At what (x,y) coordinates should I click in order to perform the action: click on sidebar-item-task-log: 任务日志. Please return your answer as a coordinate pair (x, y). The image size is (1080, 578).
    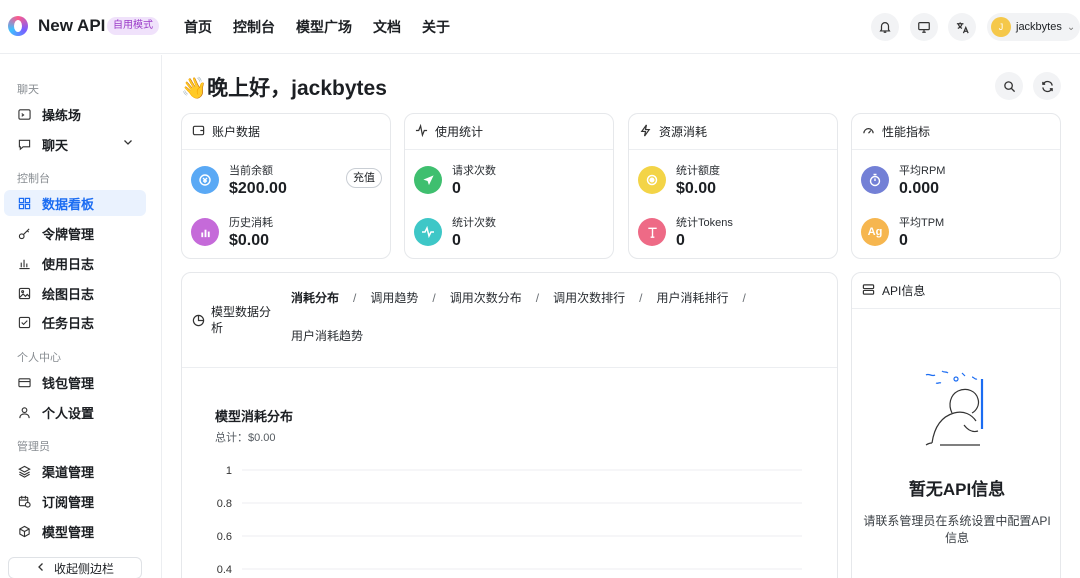
    Looking at the image, I should click on (75, 322).